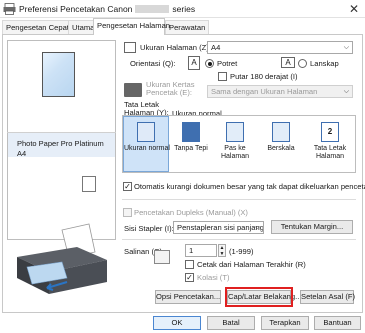 This screenshot has width=365, height=333. Describe the element at coordinates (327, 297) in the screenshot. I see `defaults-button: Setelan Asal (F)` at that location.